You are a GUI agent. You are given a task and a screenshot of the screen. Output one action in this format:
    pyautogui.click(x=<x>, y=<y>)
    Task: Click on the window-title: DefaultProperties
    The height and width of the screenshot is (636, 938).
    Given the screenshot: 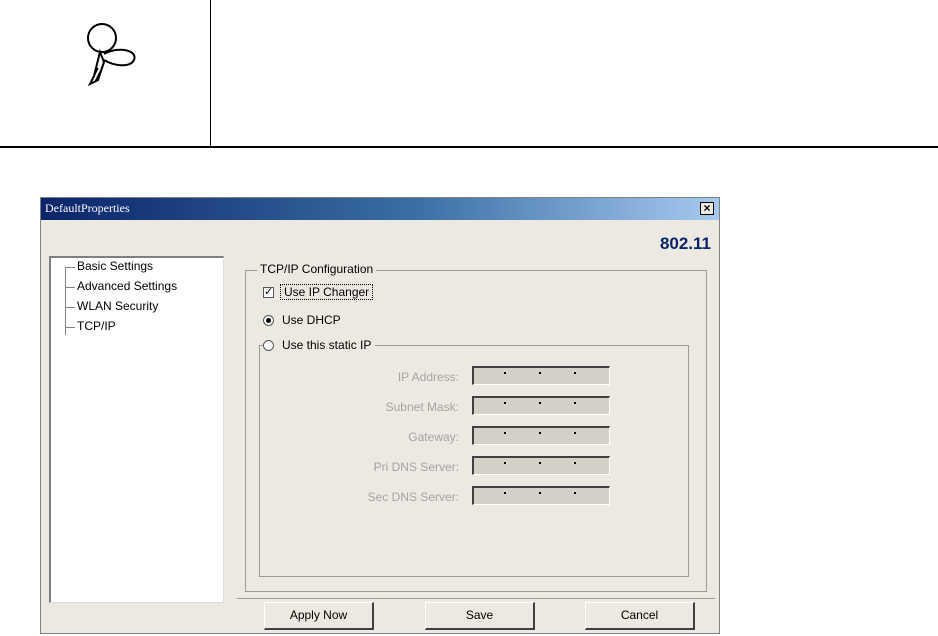 What is the action you would take?
    pyautogui.click(x=87, y=208)
    